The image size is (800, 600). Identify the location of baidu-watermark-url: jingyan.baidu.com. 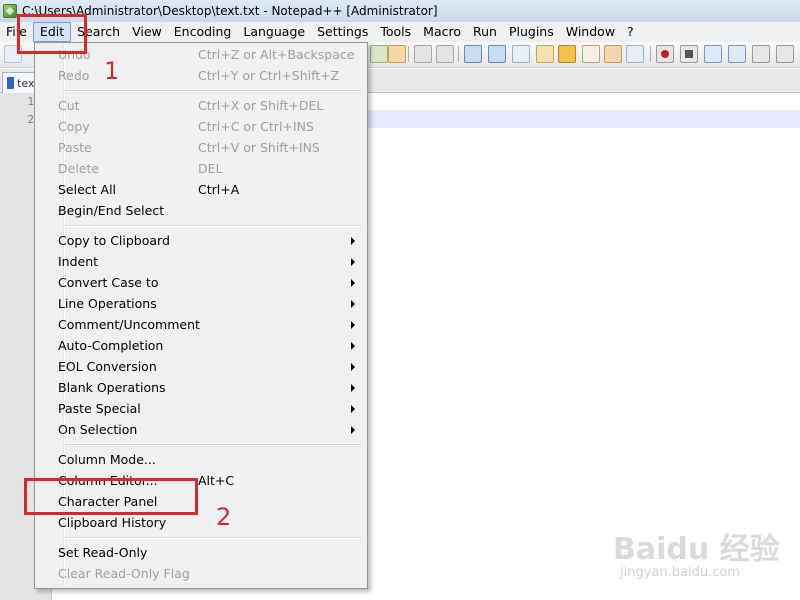
(680, 572).